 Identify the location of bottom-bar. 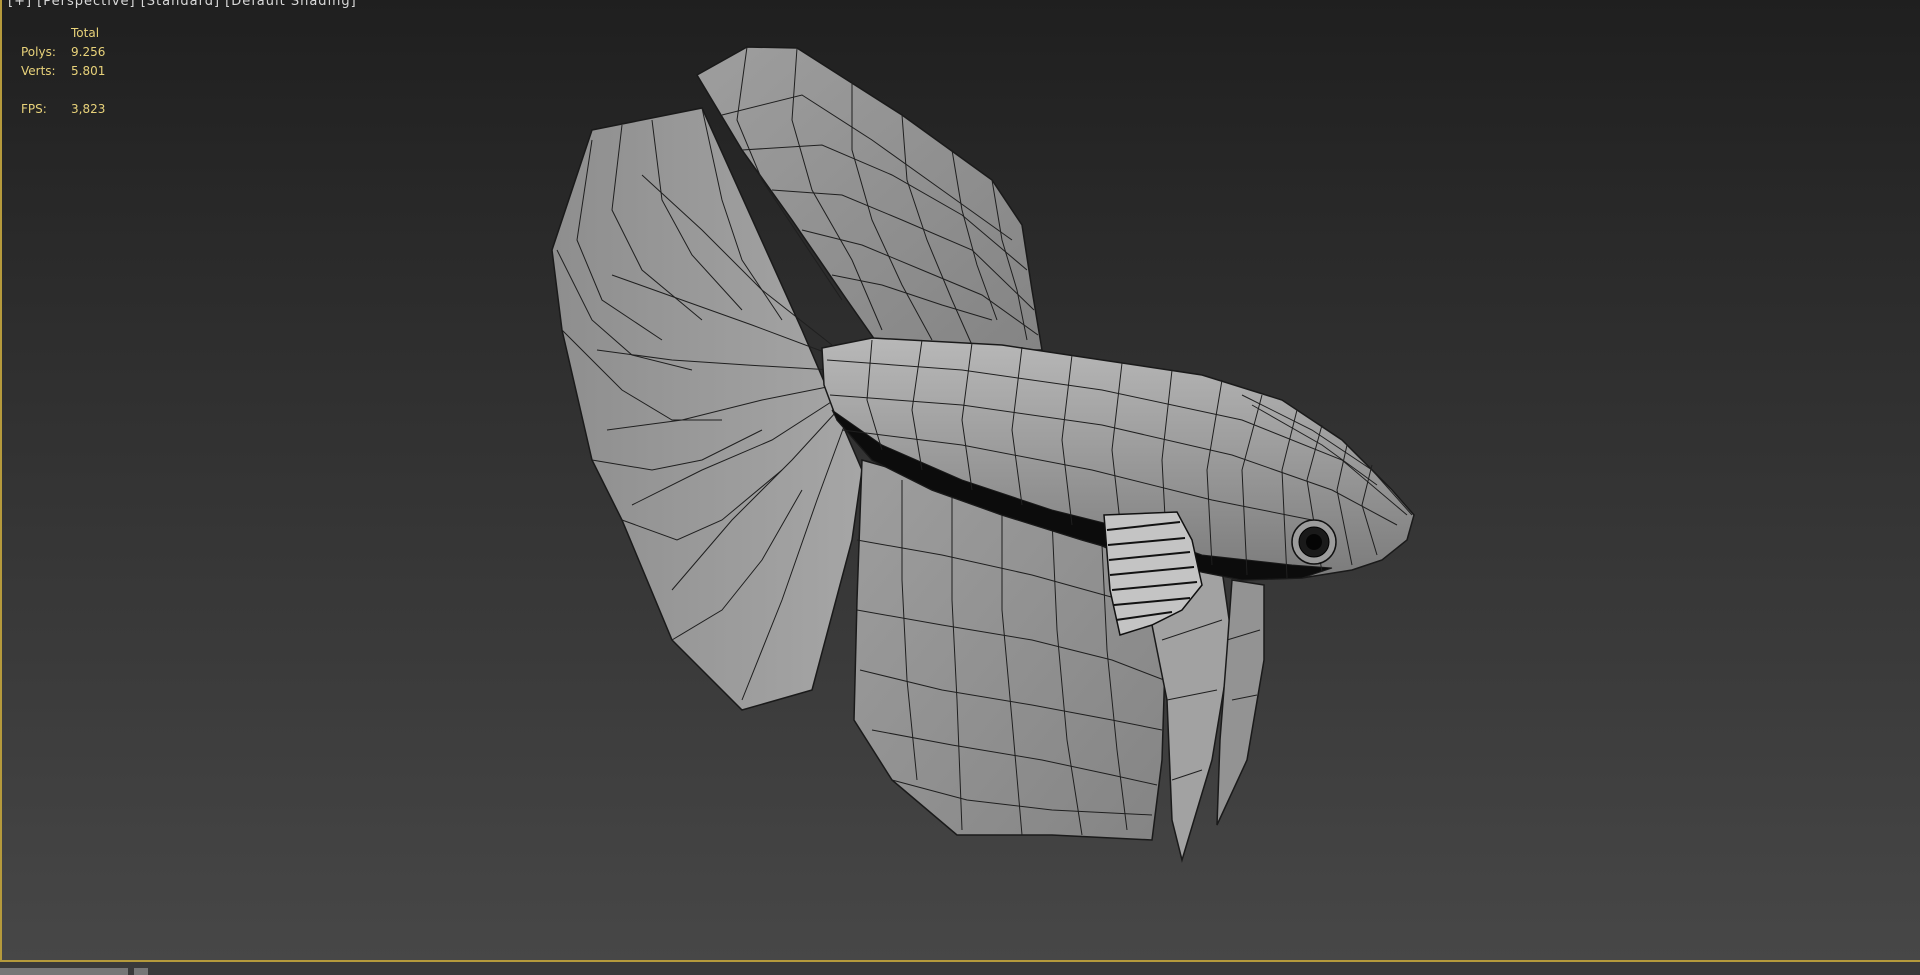
(960, 968).